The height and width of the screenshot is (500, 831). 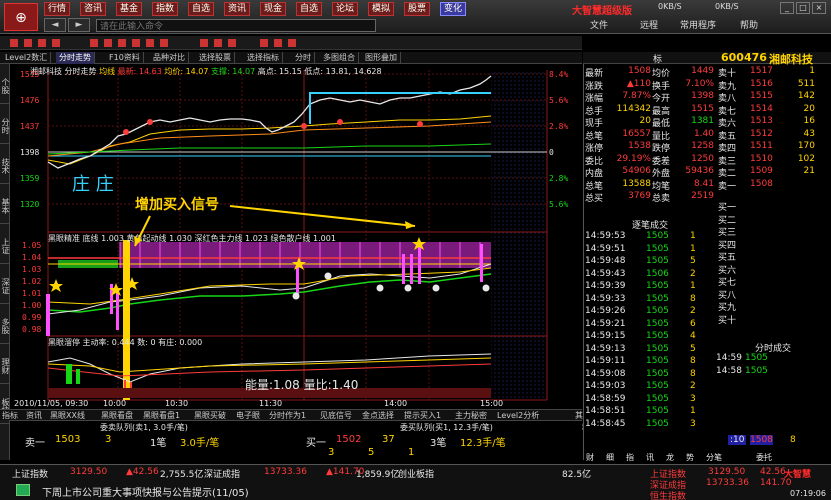 I want to click on bid-queue-title: 委买队列(买1, 12.3手/笔), so click(x=446, y=427).